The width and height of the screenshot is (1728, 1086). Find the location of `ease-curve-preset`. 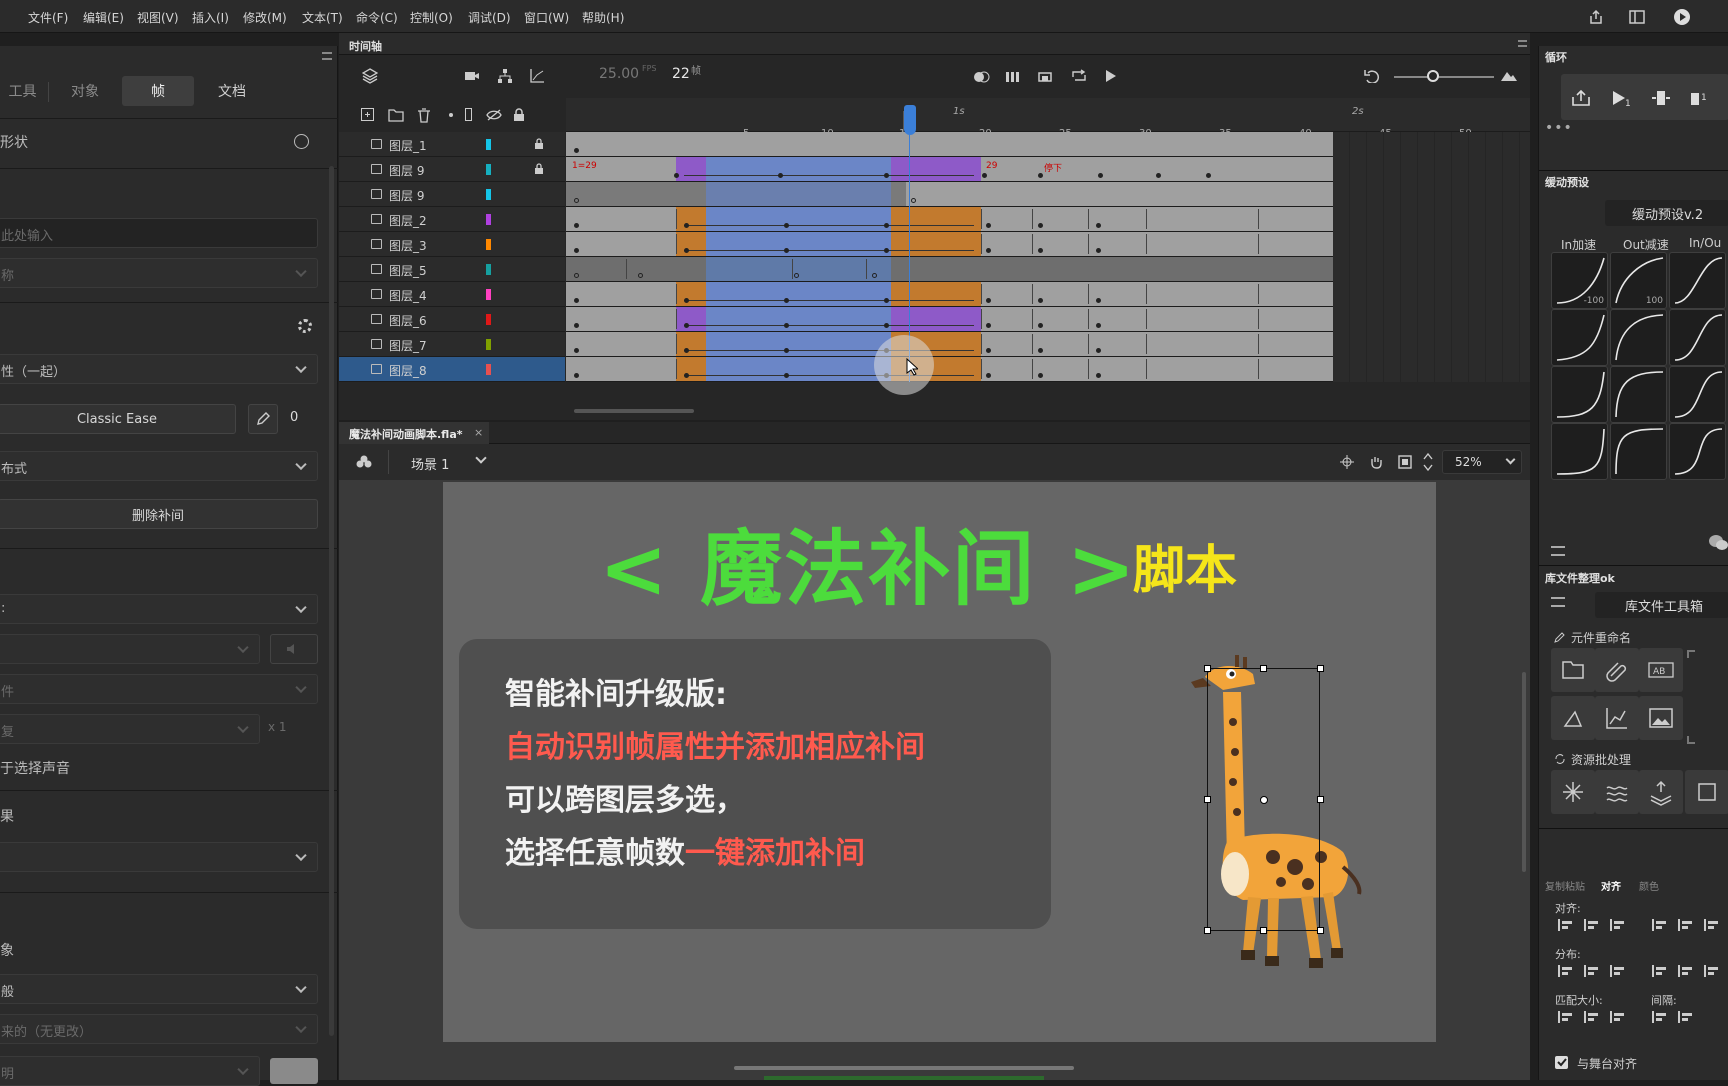

ease-curve-preset is located at coordinates (1579, 451).